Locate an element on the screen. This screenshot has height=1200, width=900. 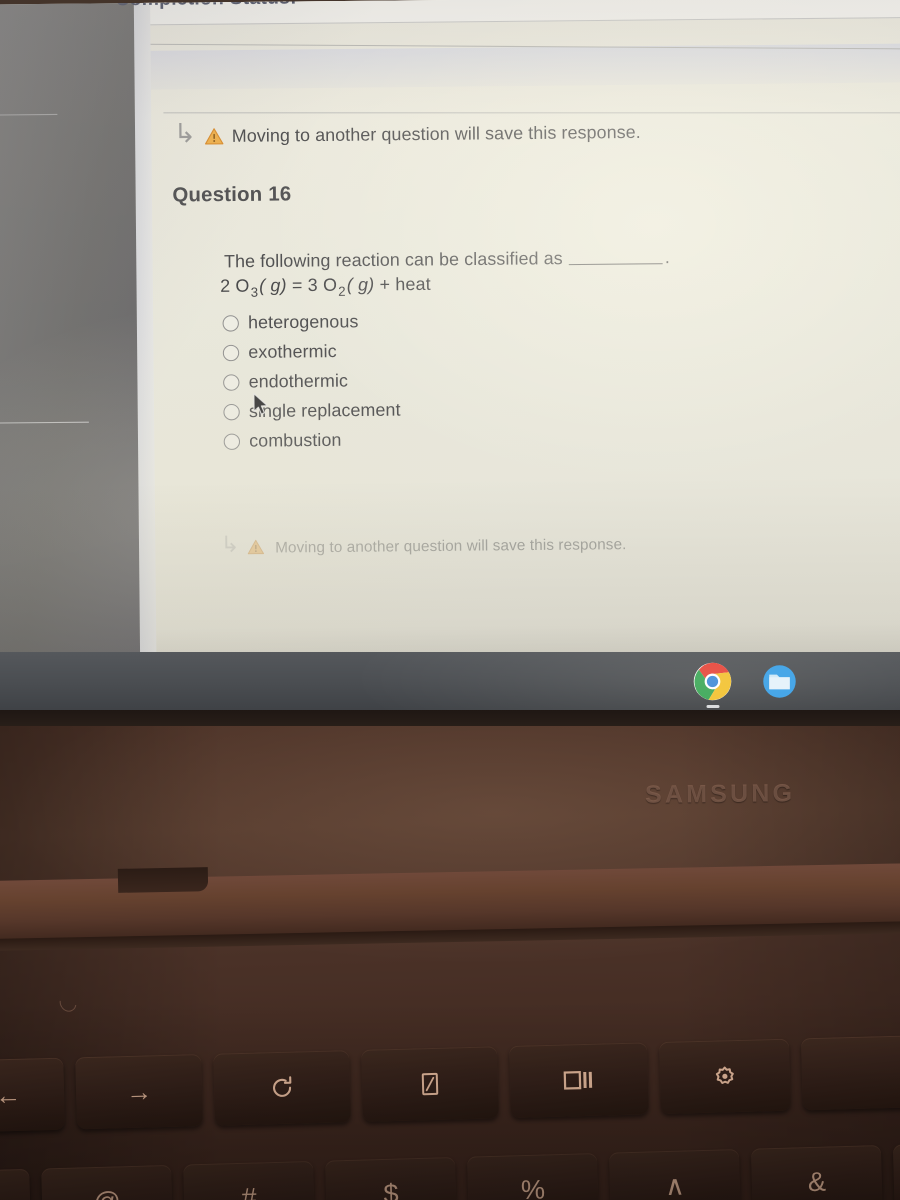
key-5: % is located at coordinates (533, 1176).